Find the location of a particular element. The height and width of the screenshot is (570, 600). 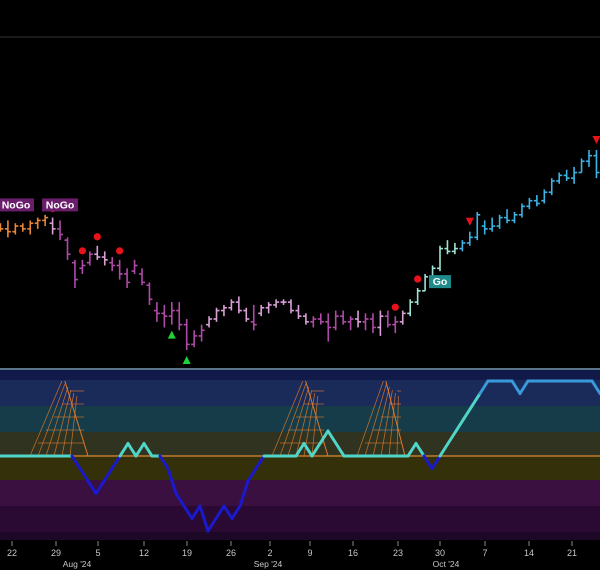

x-tick-label: 22 is located at coordinates (12, 553).